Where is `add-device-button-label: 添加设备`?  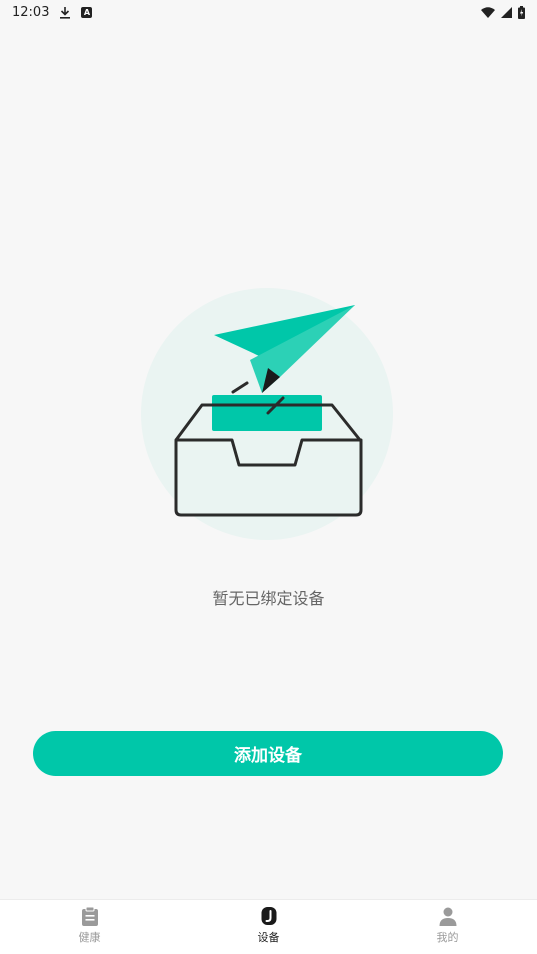 add-device-button-label: 添加设备 is located at coordinates (268, 756).